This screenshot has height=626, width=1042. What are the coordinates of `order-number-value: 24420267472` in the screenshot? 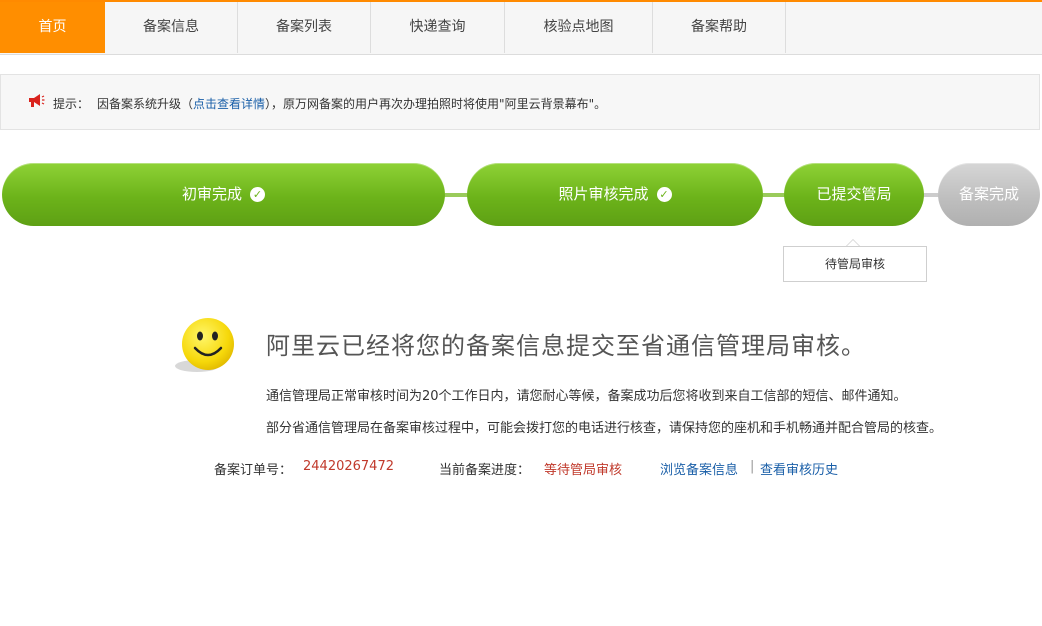 It's located at (348, 466).